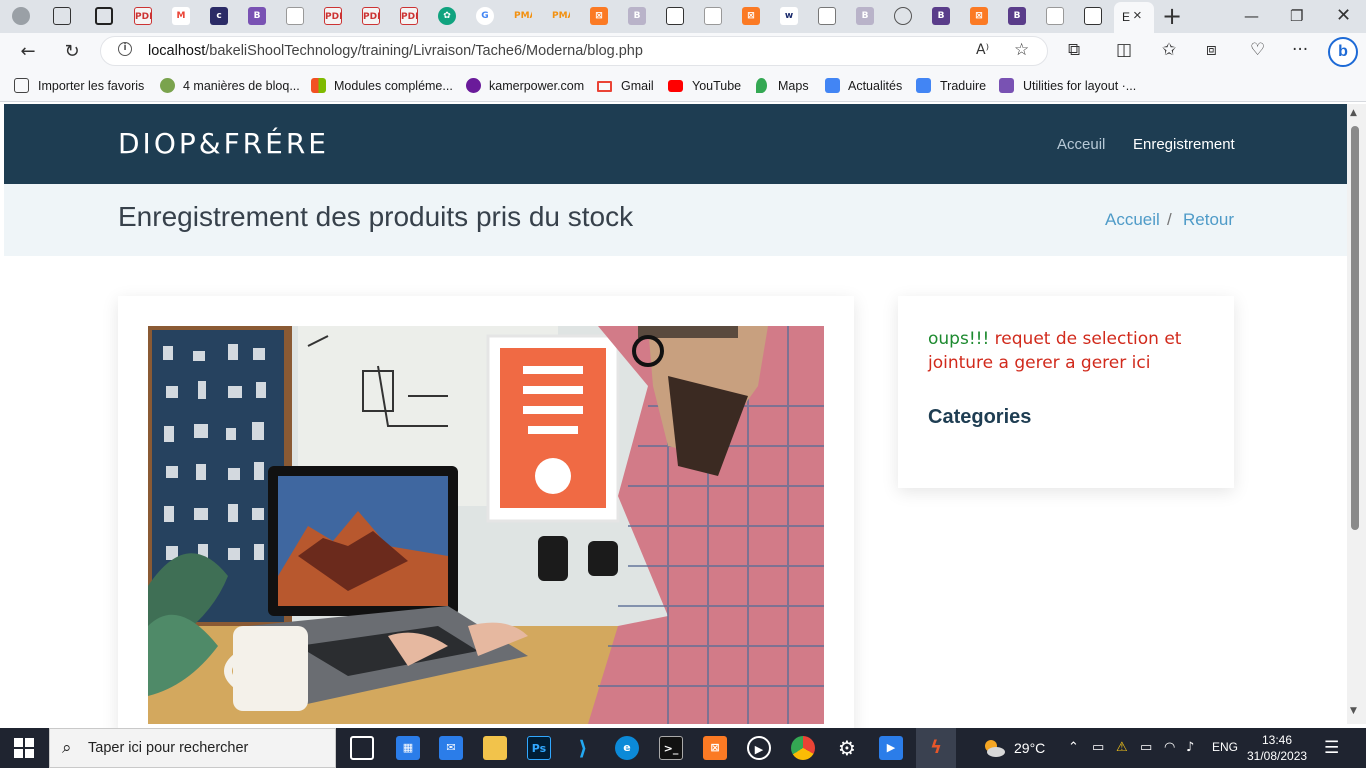 The width and height of the screenshot is (1366, 768). Describe the element at coordinates (875, 86) in the screenshot. I see `bookmark-news: Actualités` at that location.